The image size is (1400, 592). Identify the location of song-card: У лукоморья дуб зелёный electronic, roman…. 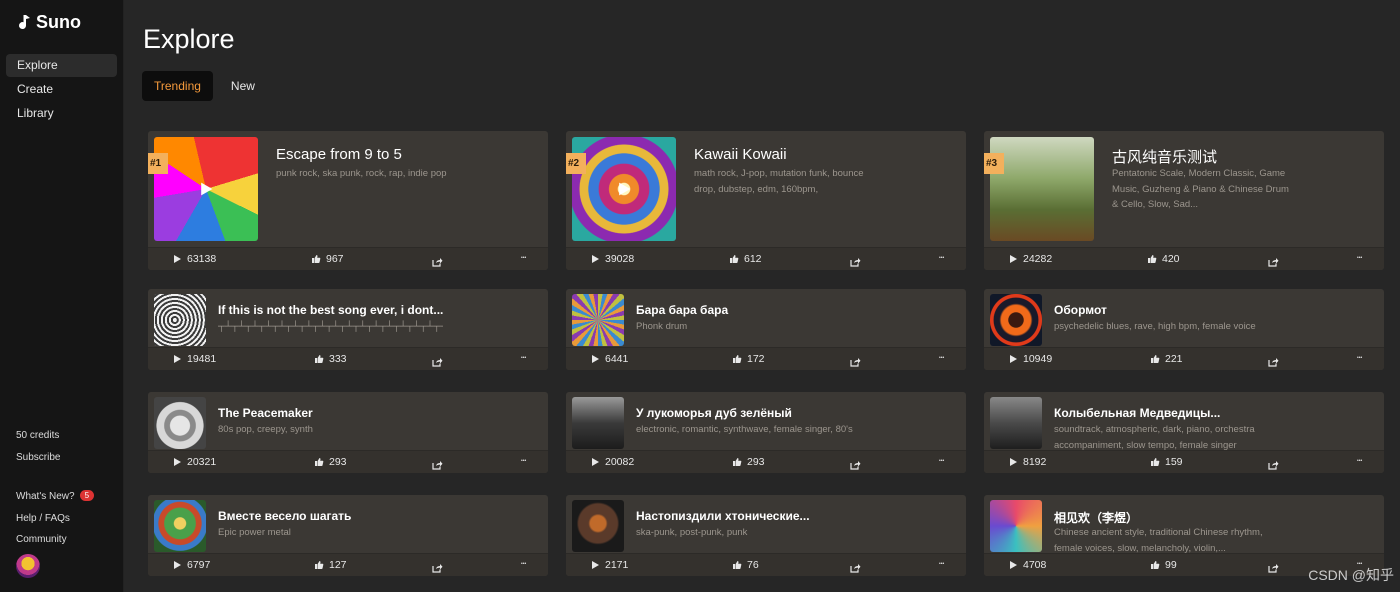
(766, 432).